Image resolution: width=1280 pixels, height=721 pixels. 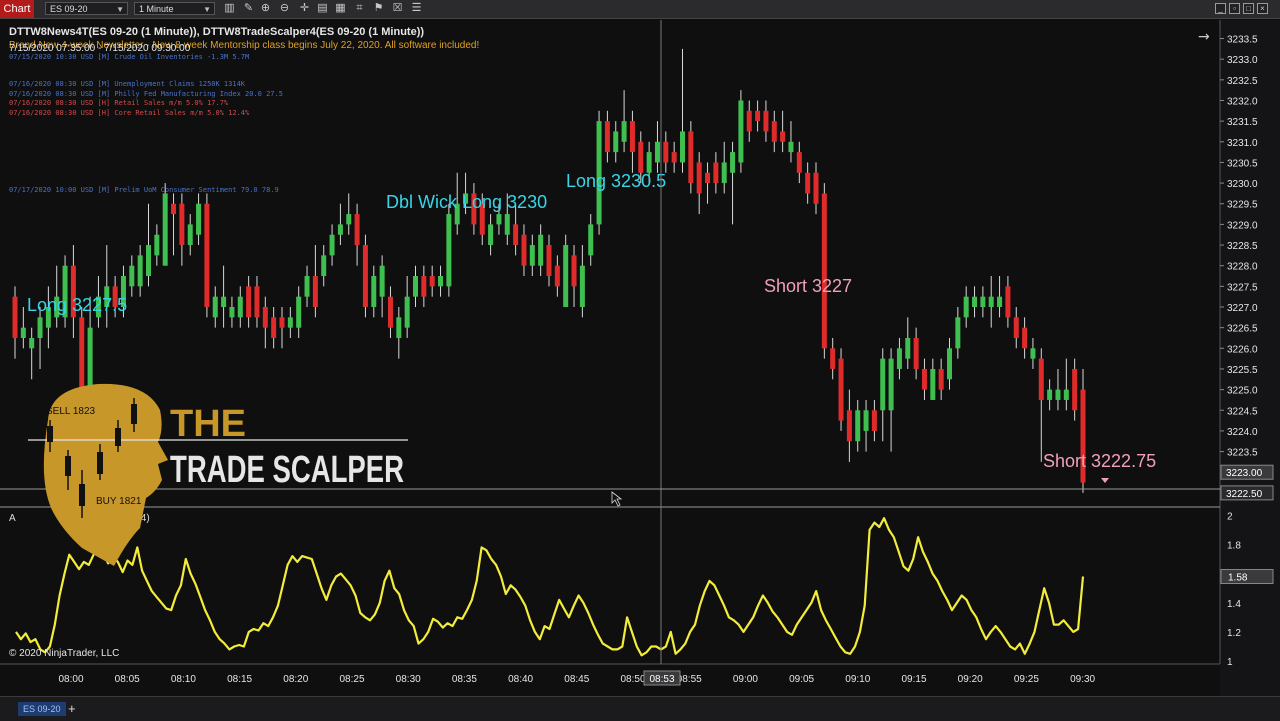 I want to click on maximize-icon: □, so click(x=1248, y=8).